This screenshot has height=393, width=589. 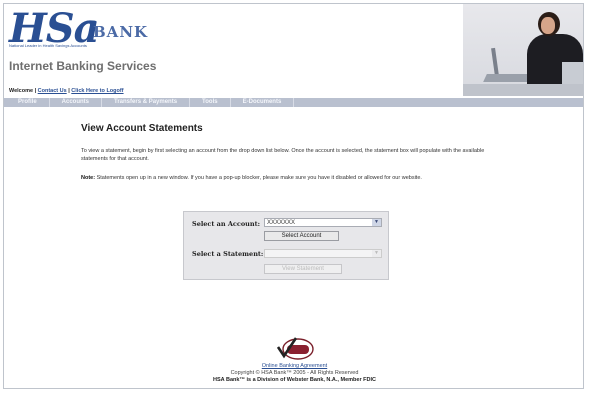 I want to click on view-statement-button: View Statement, so click(x=303, y=269).